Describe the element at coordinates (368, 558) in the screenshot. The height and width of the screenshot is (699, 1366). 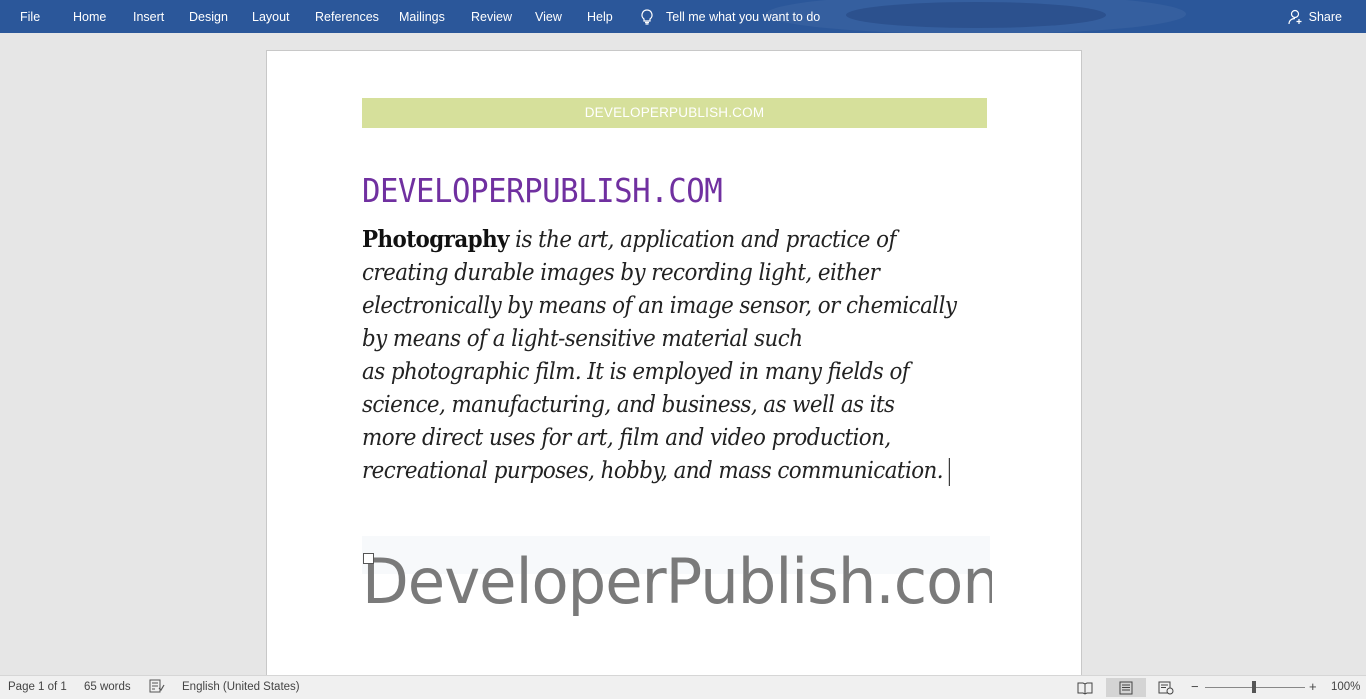
I see `anchor-icon` at that location.